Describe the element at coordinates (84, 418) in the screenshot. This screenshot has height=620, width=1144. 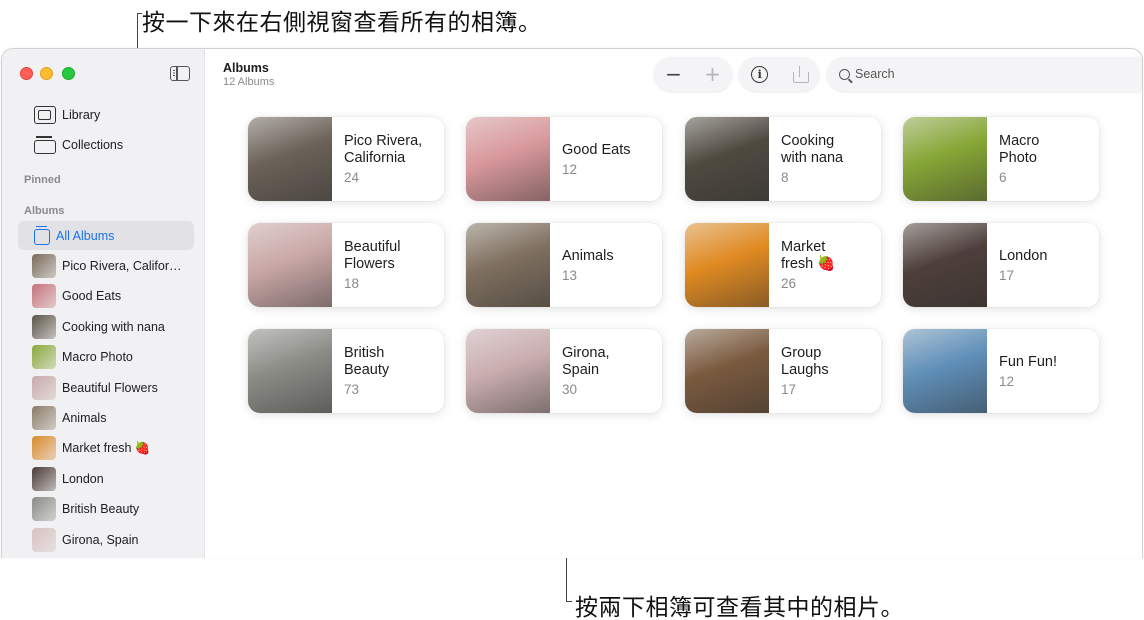
I see `sidebar-album-label: Animals` at that location.